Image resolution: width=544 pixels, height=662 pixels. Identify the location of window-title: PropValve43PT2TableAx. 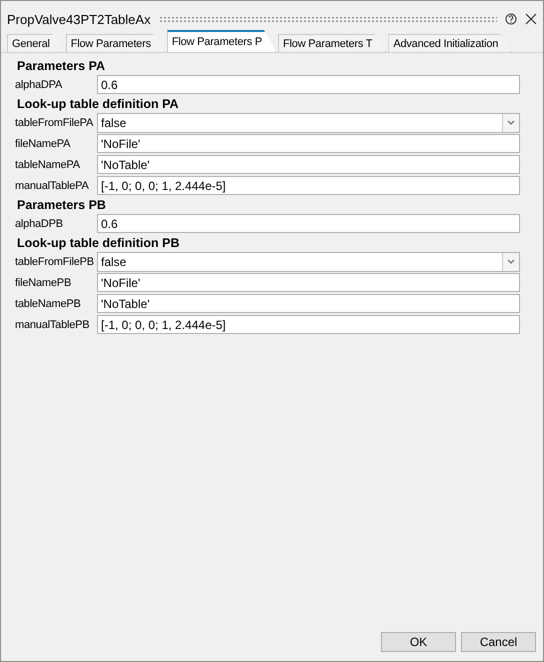
(79, 19).